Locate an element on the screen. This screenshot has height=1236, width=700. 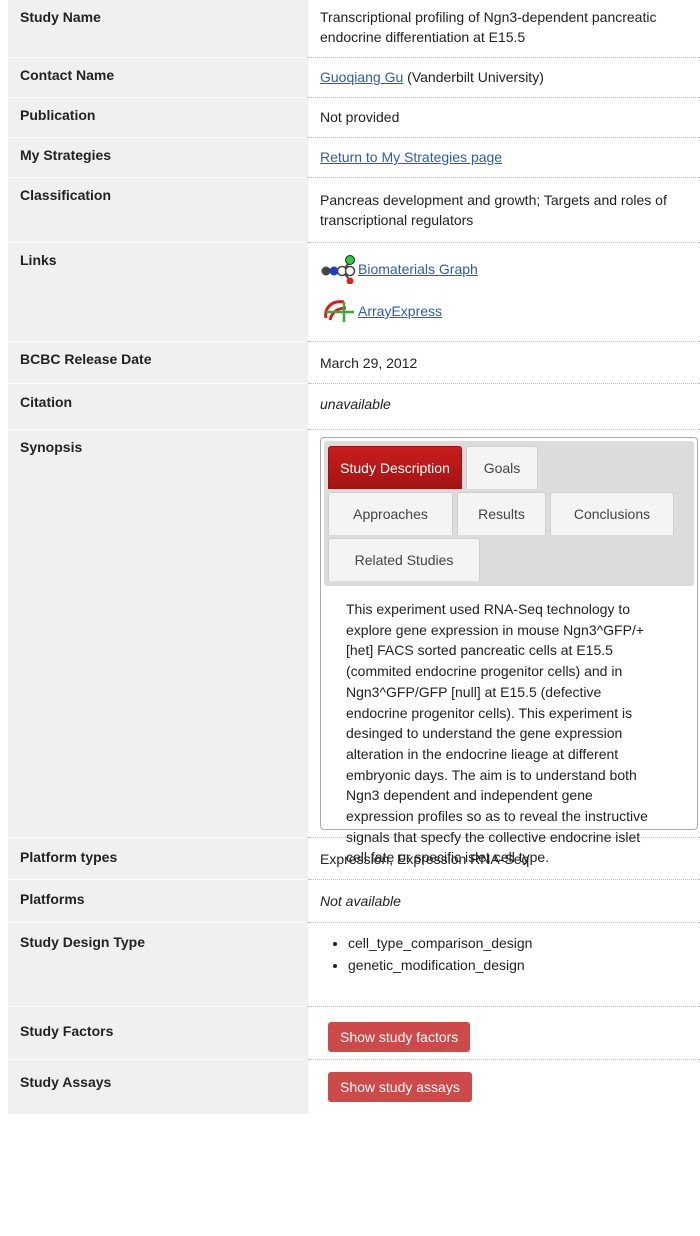
row-publication: Publication Not provided is located at coordinates (354, 118).